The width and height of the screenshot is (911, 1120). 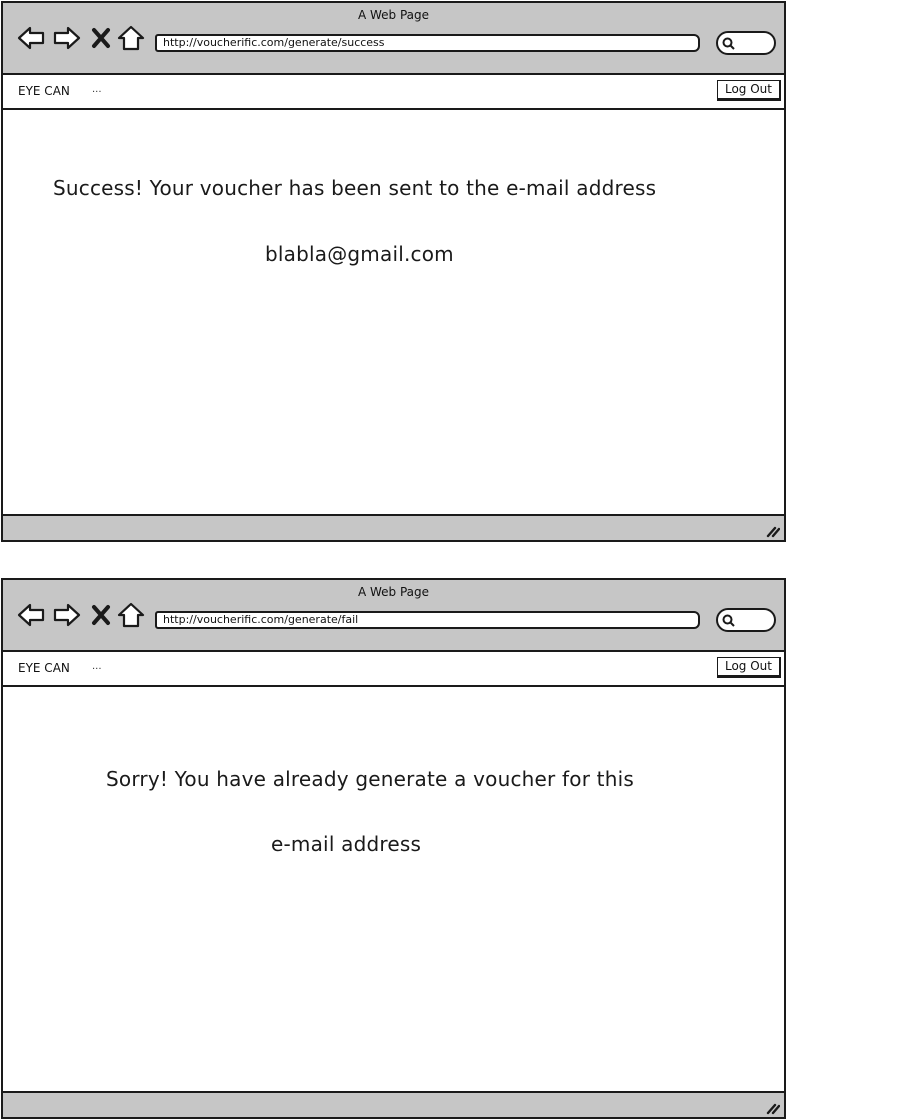 I want to click on address-bar: http://voucherific.com/generate/fail, so click(x=427, y=620).